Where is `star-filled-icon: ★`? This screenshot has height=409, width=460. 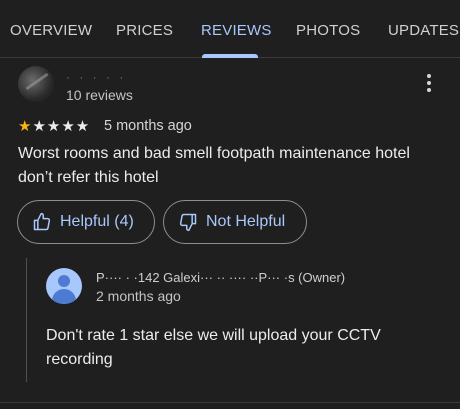
star-filled-icon: ★ is located at coordinates (25, 126).